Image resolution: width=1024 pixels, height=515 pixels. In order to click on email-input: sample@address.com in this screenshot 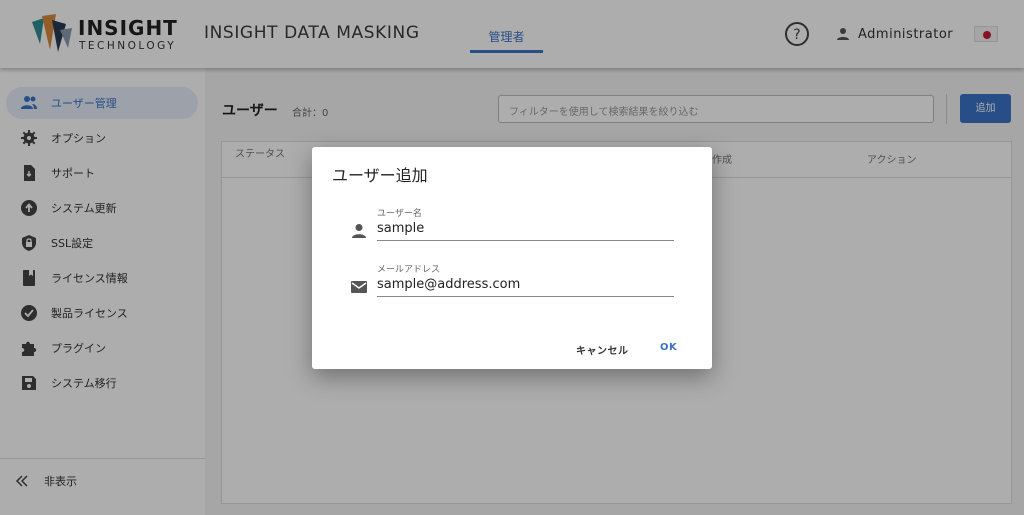, I will do `click(525, 286)`.